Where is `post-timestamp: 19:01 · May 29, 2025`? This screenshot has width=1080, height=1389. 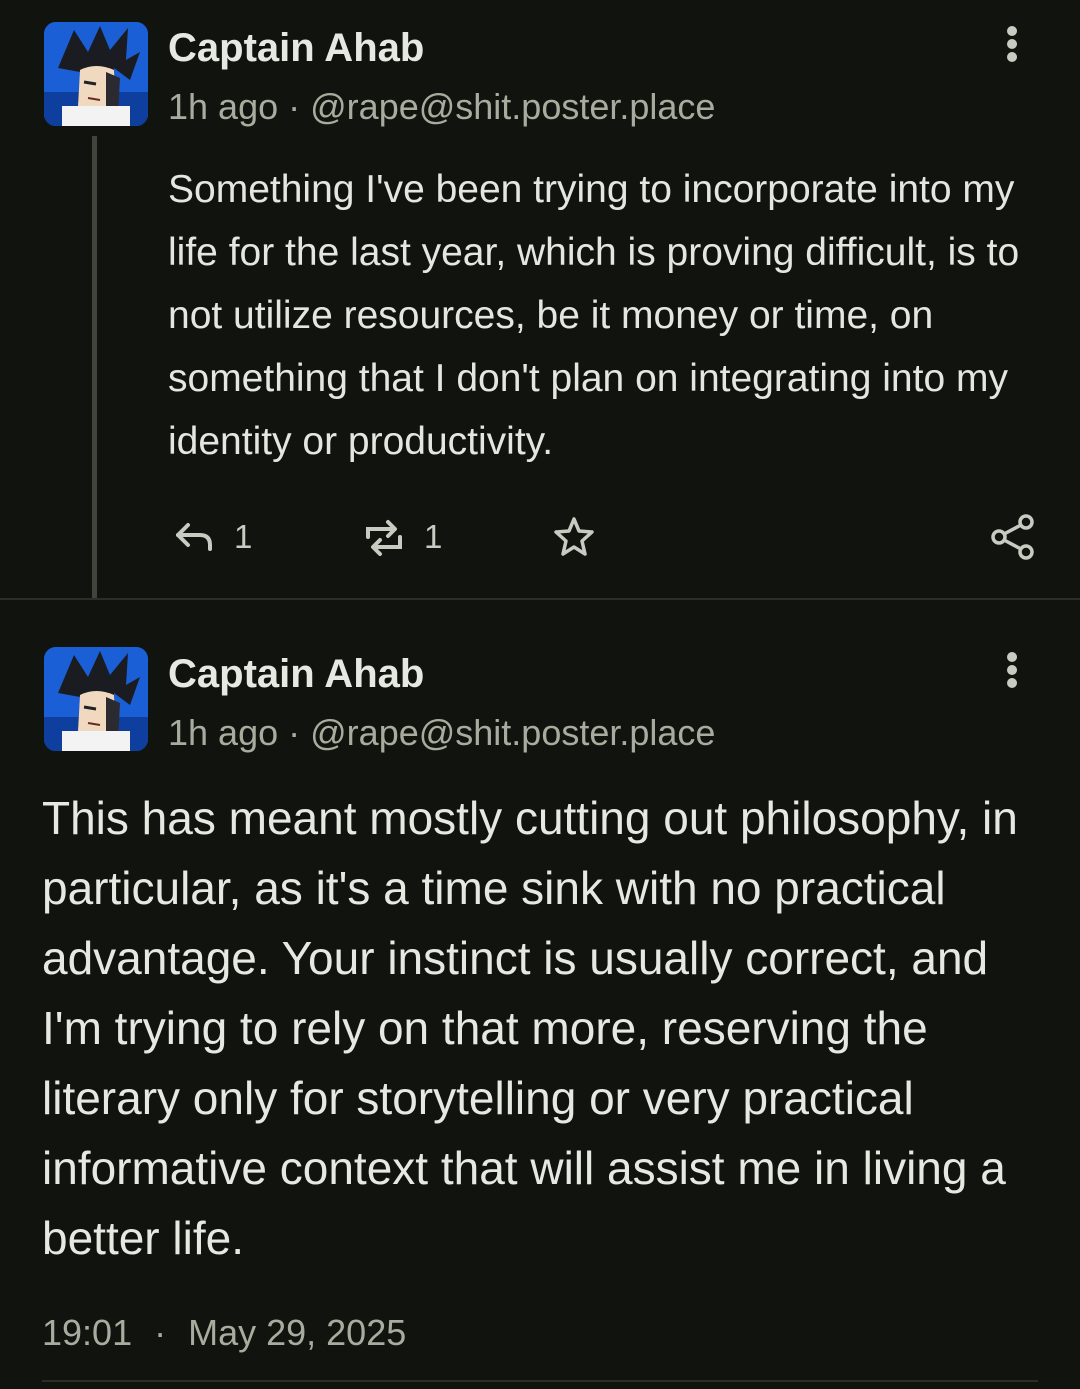 post-timestamp: 19:01 · May 29, 2025 is located at coordinates (224, 1333).